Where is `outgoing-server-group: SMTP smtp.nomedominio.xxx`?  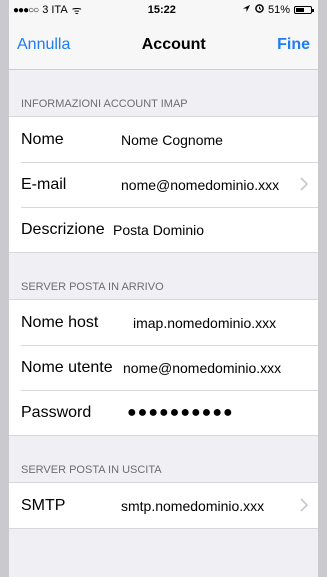
outgoing-server-group: SMTP smtp.nomedominio.xxx is located at coordinates (163, 505).